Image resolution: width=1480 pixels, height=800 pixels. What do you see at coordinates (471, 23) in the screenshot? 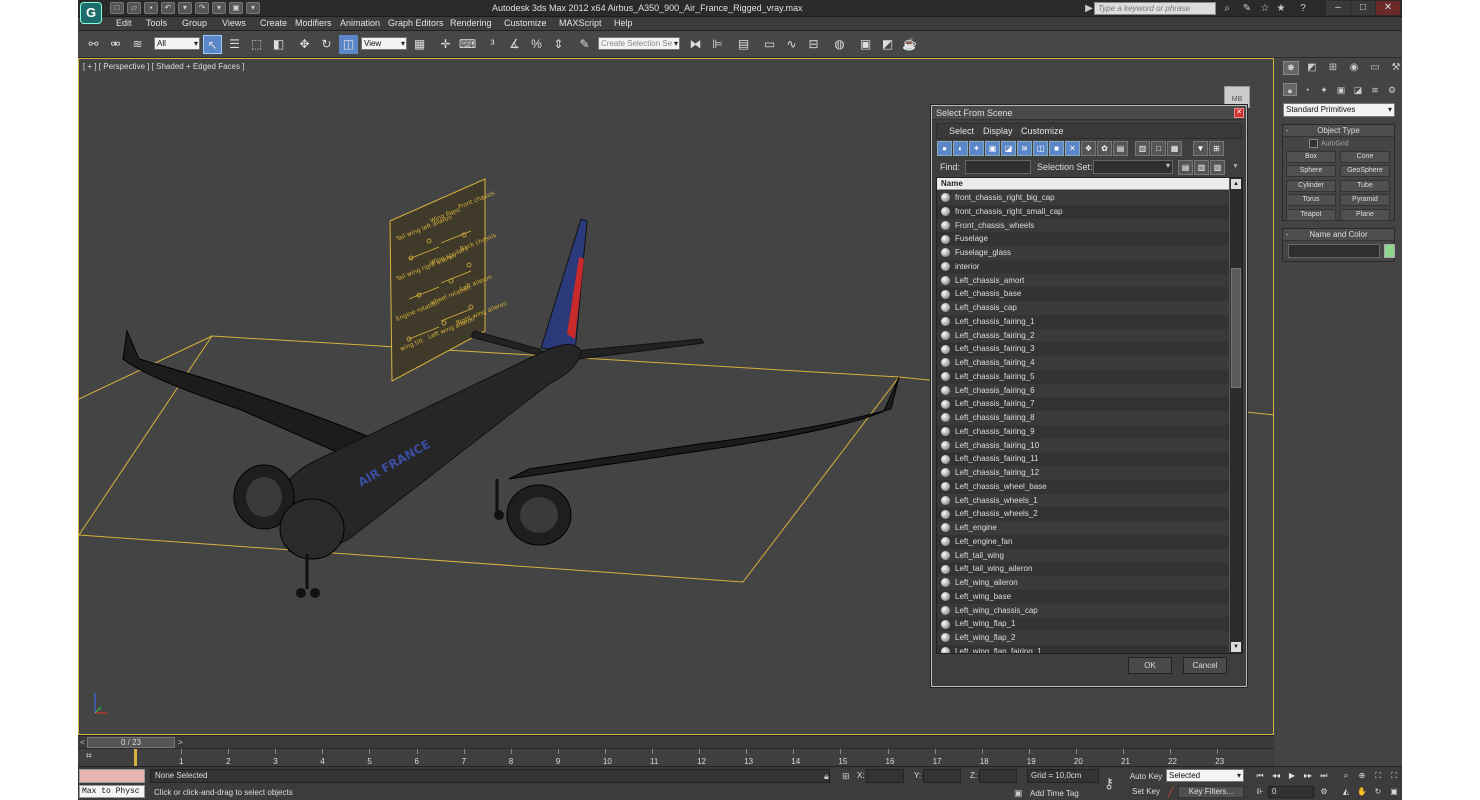
I see `menu-rendering: Rendering` at bounding box center [471, 23].